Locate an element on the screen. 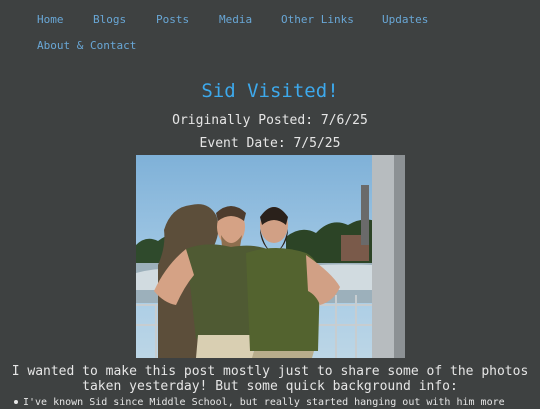 The image size is (540, 409). nav-other-links-link: Other Links is located at coordinates (317, 20).